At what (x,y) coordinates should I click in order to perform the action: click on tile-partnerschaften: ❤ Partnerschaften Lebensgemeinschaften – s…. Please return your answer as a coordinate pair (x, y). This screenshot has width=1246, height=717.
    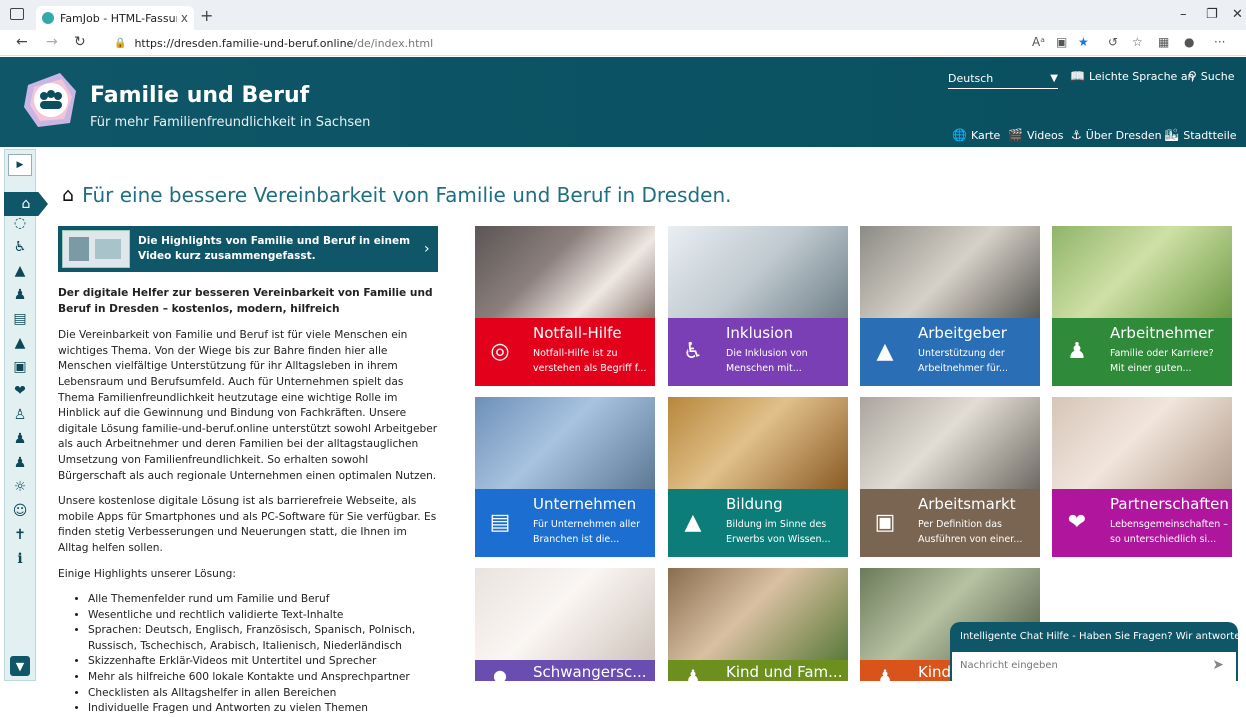
    Looking at the image, I should click on (1142, 477).